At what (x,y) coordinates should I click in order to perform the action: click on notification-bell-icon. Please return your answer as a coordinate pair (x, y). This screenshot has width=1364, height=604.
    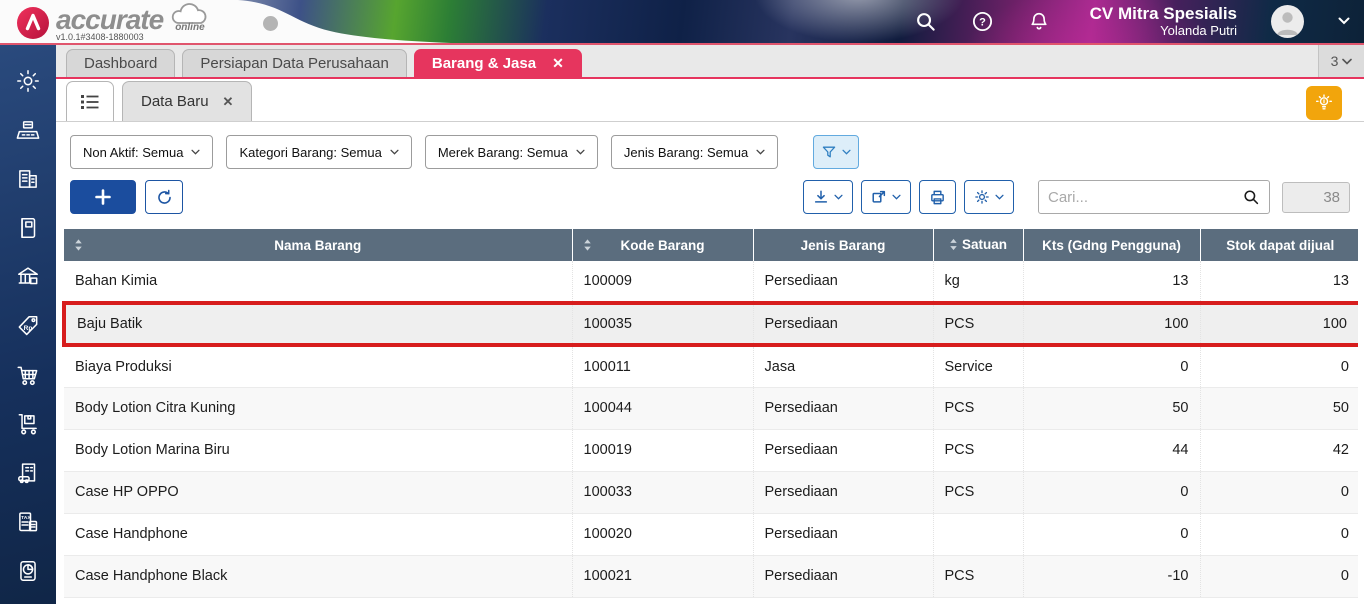
    Looking at the image, I should click on (1039, 21).